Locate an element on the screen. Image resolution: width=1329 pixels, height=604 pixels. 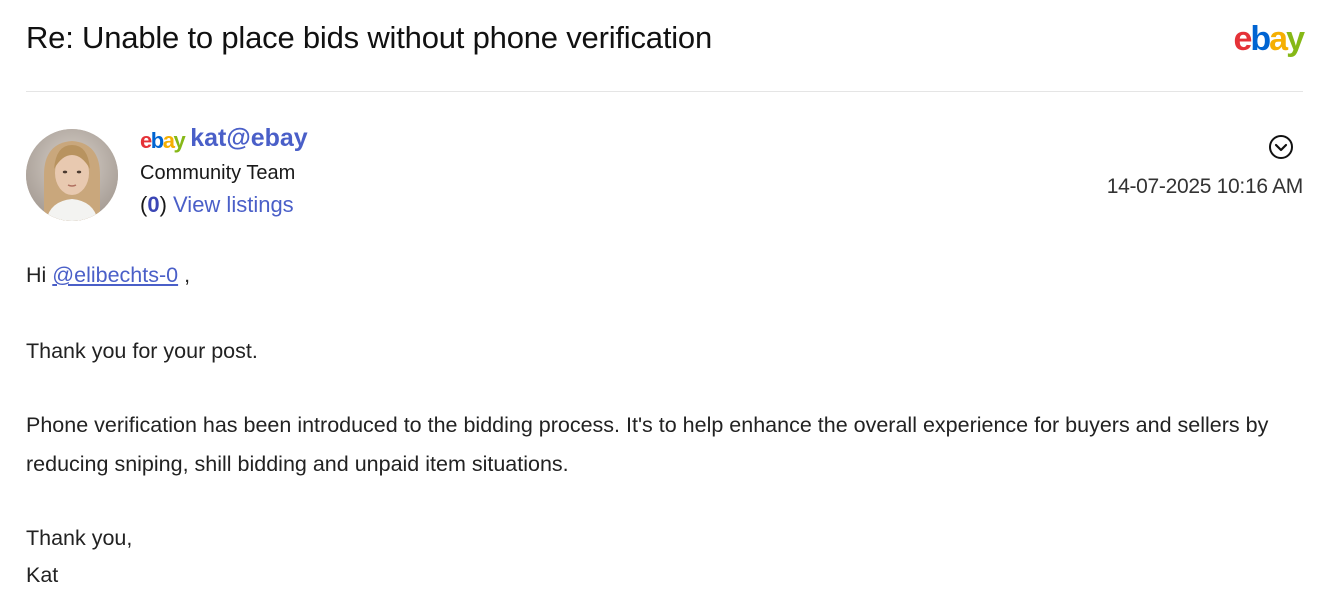
listings-row: (0) View listings is located at coordinates (224, 205).